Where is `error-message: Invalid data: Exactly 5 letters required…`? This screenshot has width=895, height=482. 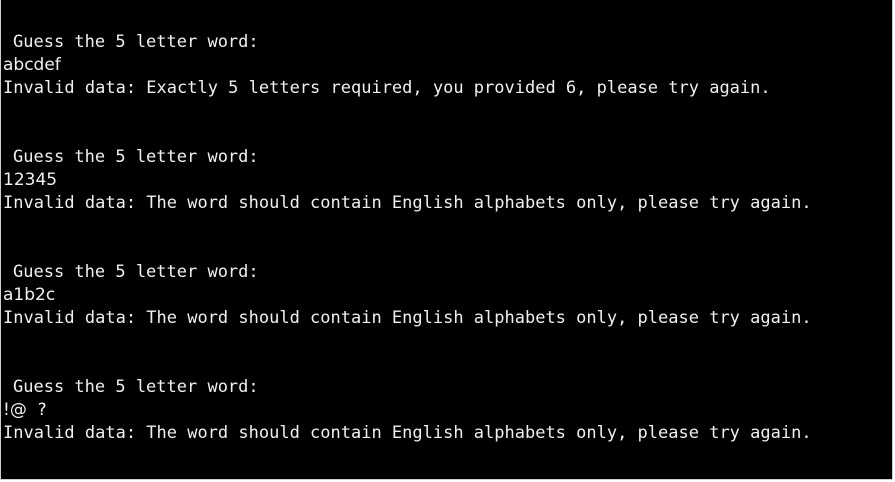
error-message: Invalid data: Exactly 5 letters required… is located at coordinates (387, 88).